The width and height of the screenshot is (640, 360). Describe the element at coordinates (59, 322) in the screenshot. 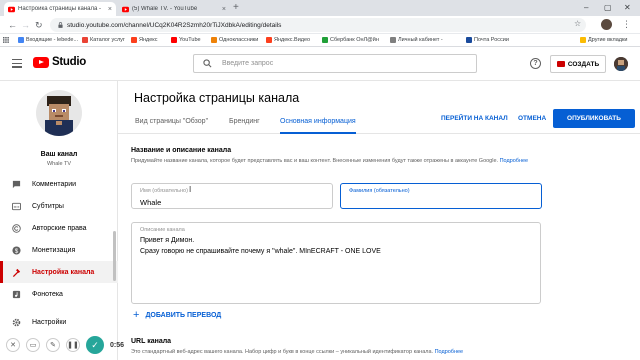

I see `sidebar-item-settings: Настройки` at that location.